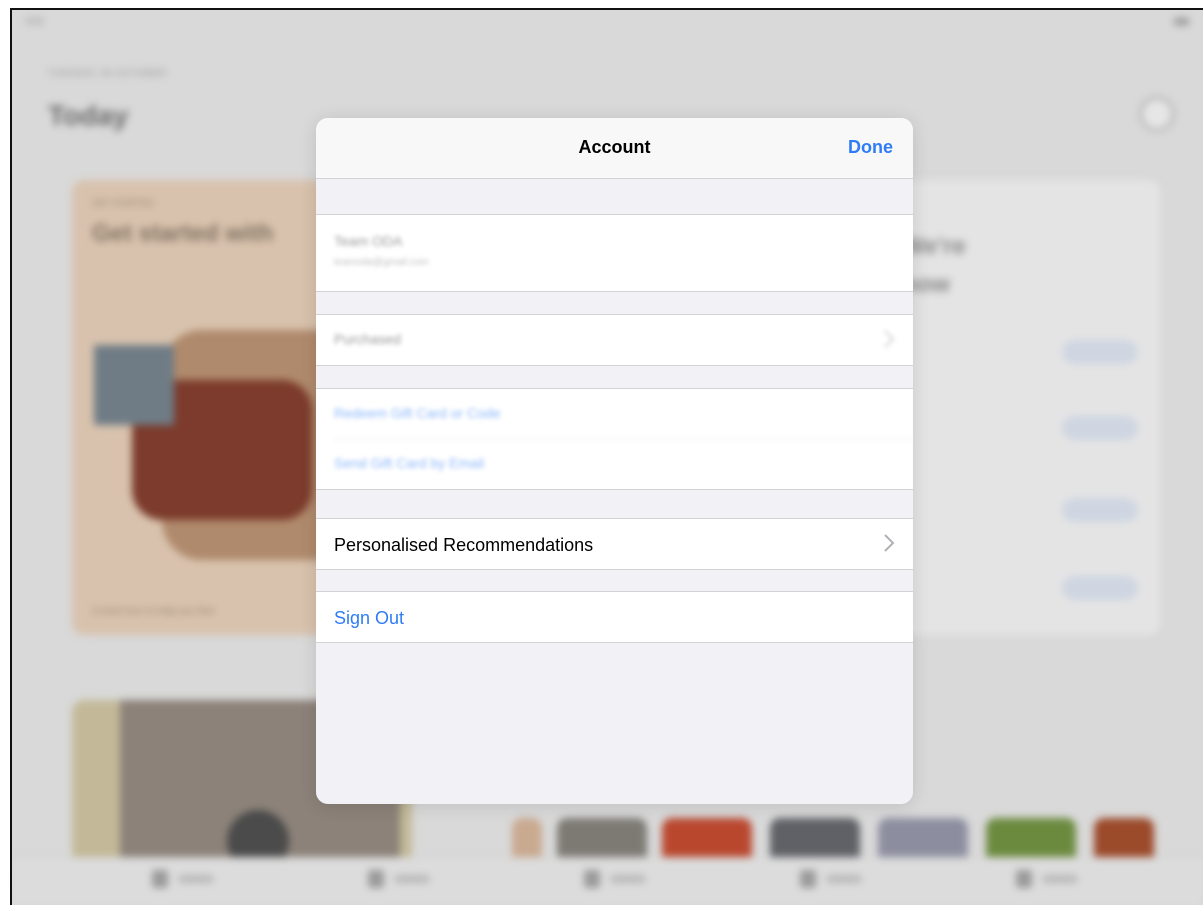 The height and width of the screenshot is (905, 1203). I want to click on tab-today, so click(187, 880).